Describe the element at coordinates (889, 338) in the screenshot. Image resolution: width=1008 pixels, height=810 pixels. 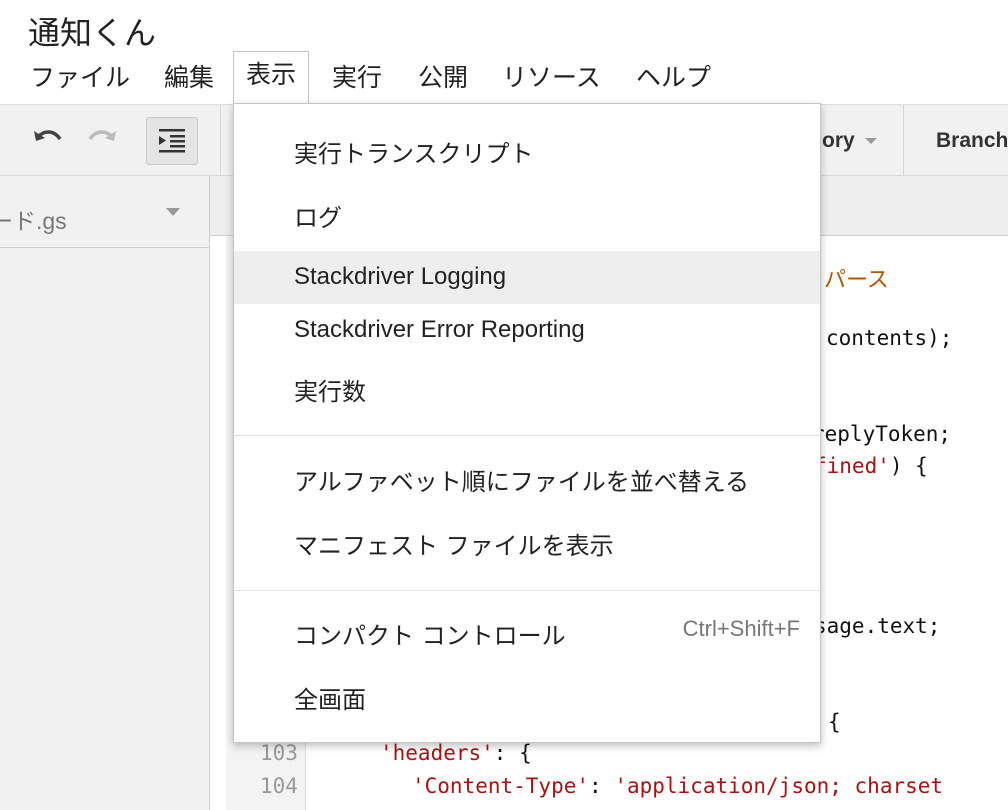
I see `code-fragment: contents);` at that location.